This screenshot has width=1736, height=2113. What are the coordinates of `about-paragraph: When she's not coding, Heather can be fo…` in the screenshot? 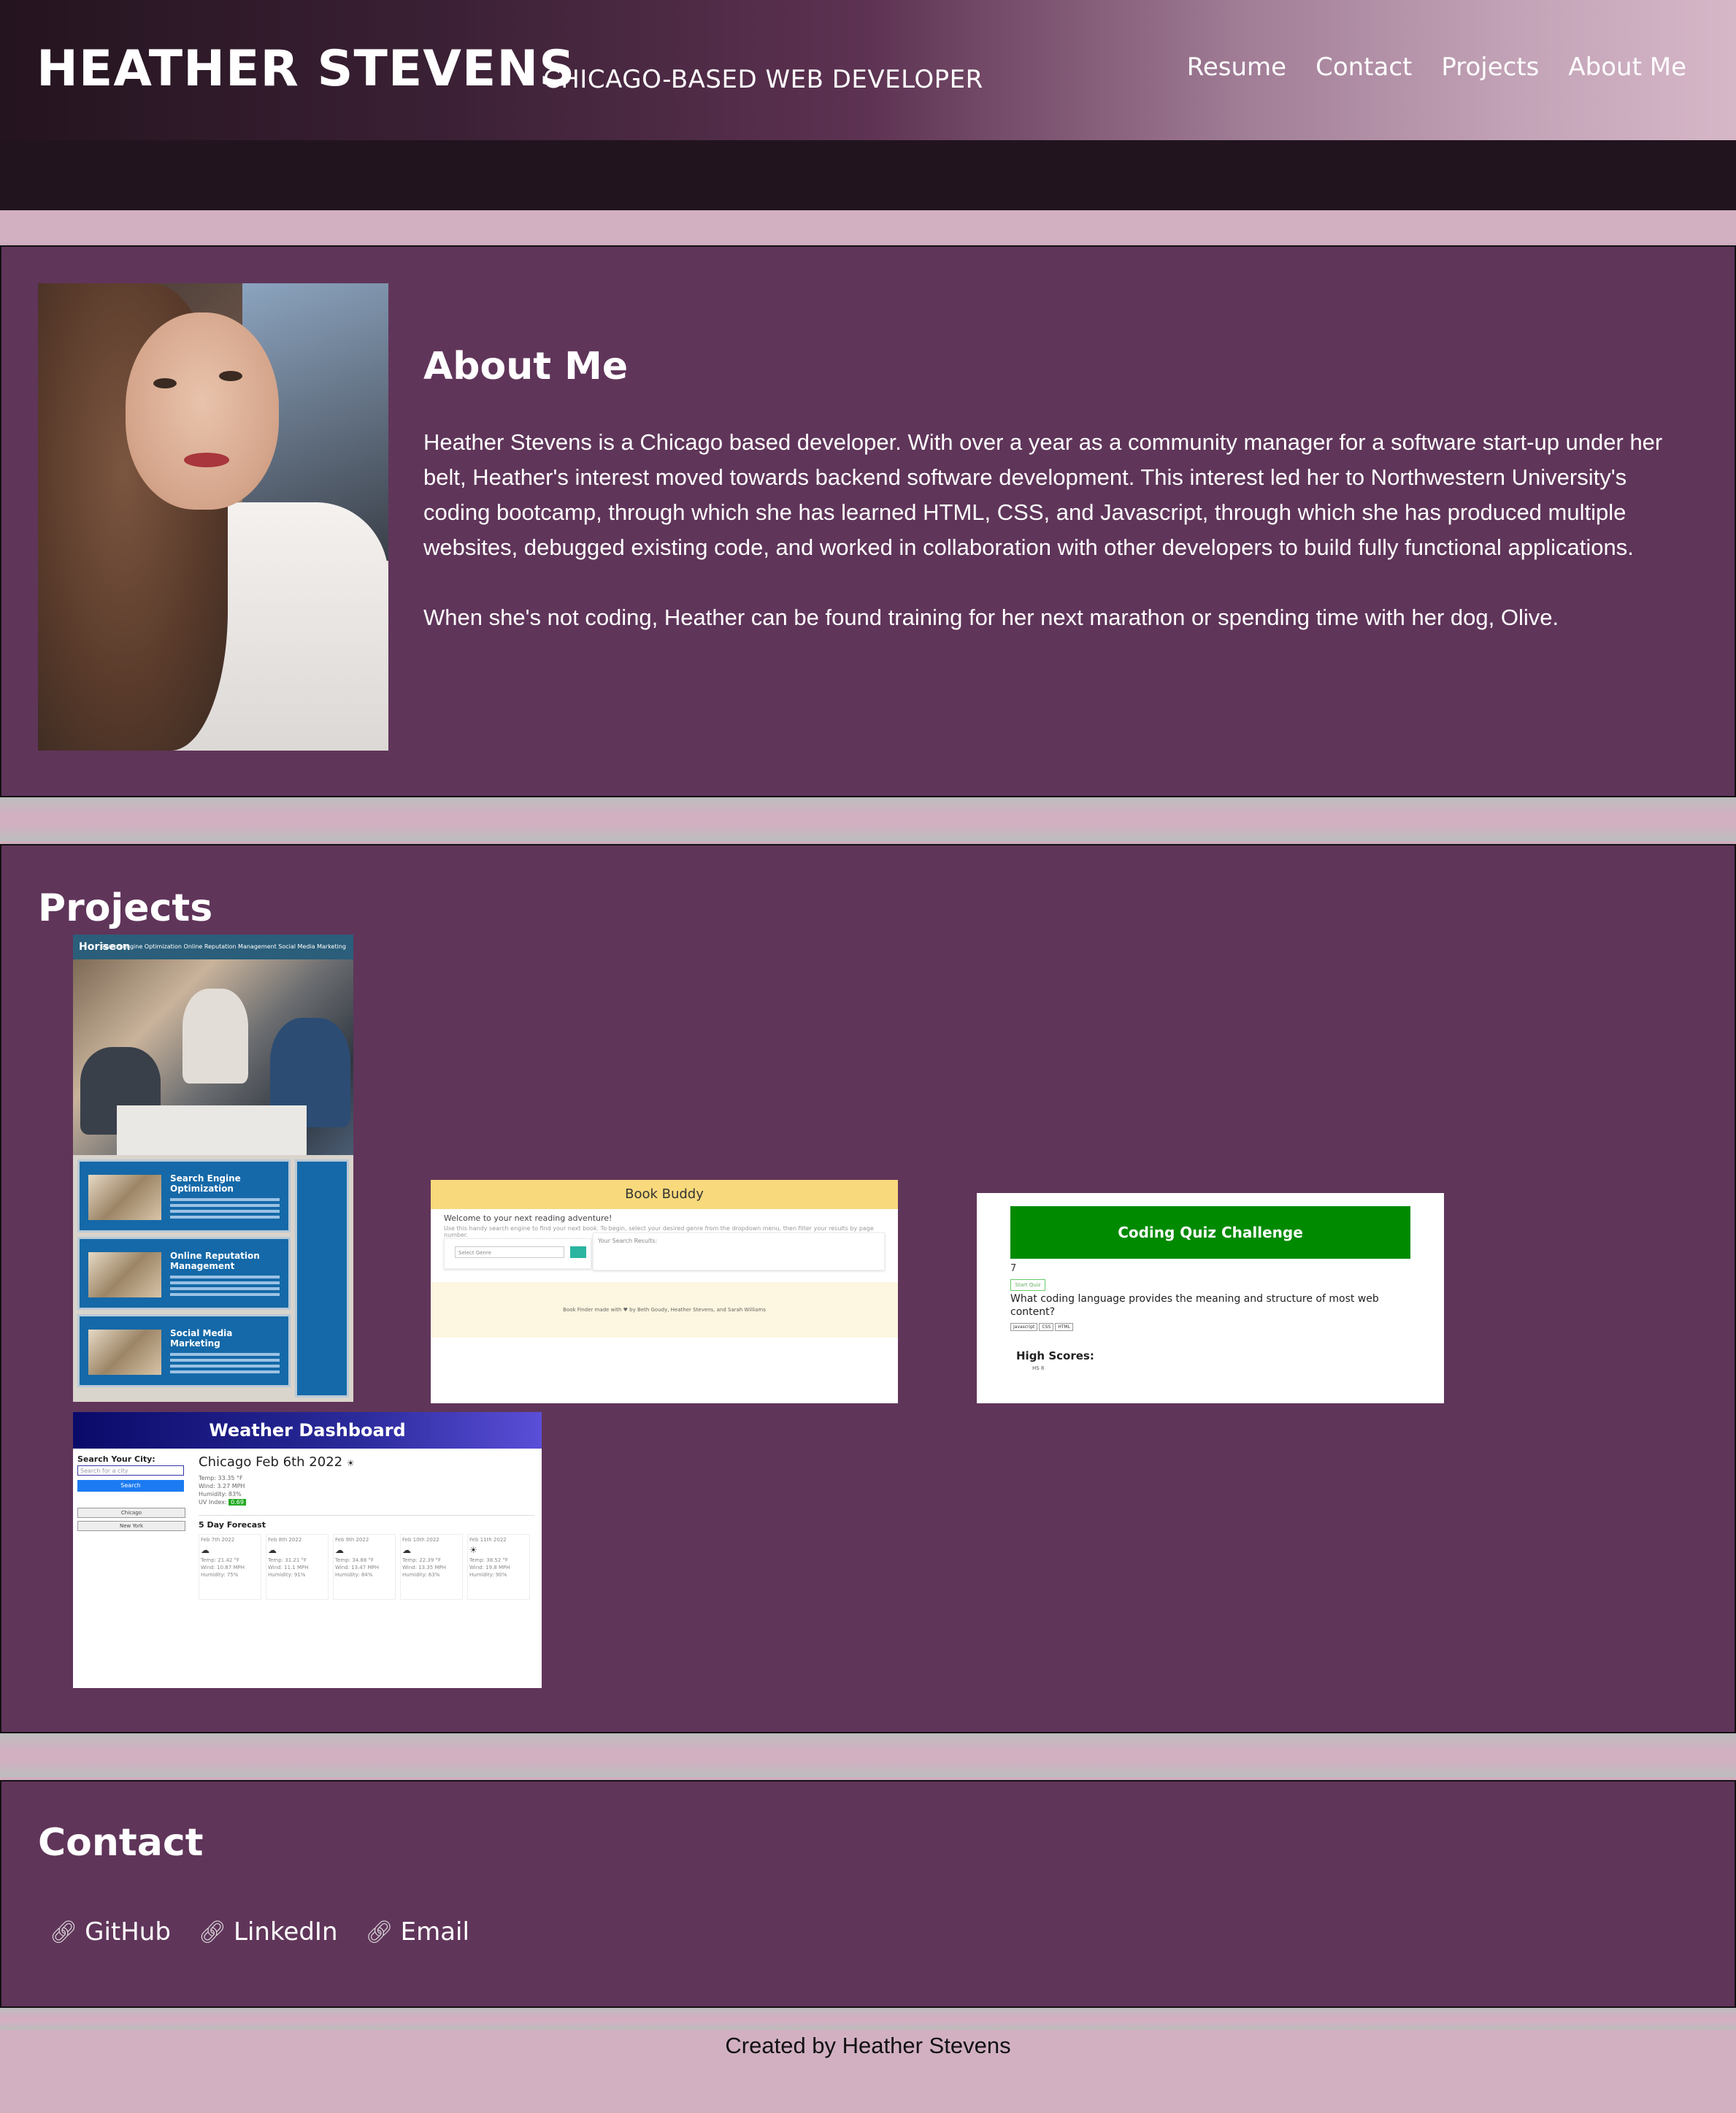 It's located at (991, 618).